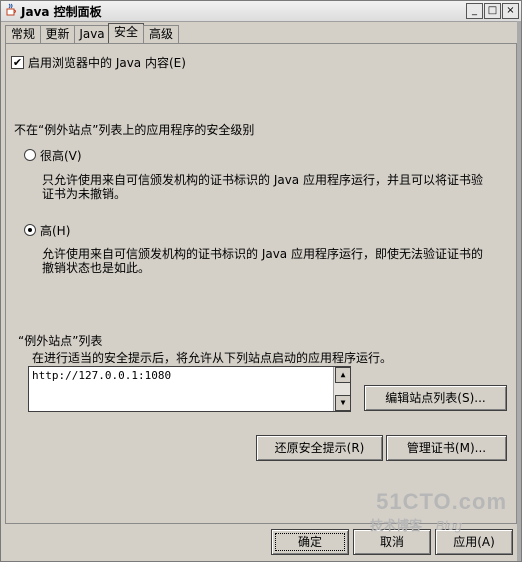  What do you see at coordinates (23, 34) in the screenshot?
I see `tab-general: 常规` at bounding box center [23, 34].